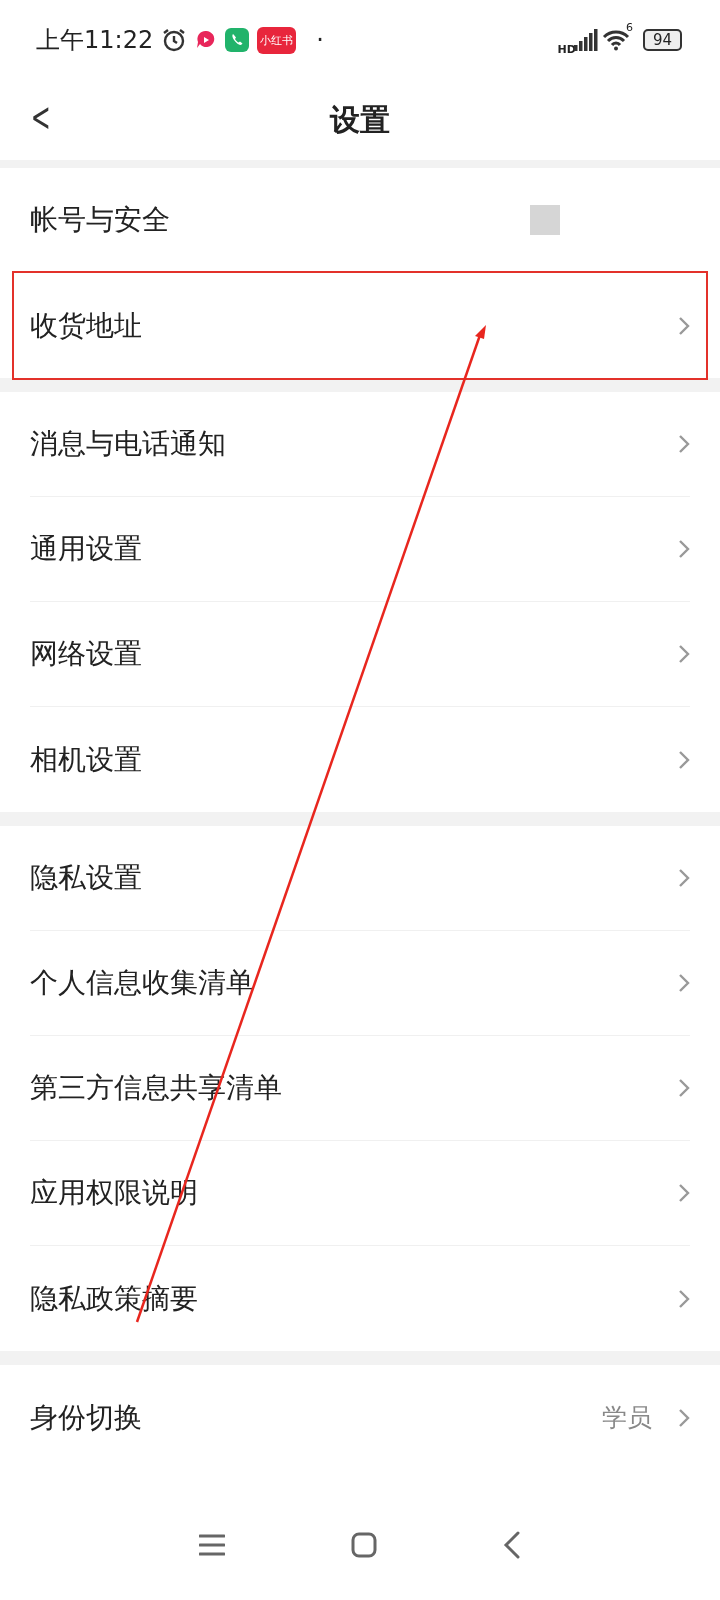 This screenshot has width=720, height=1600. What do you see at coordinates (212, 1545) in the screenshot?
I see `menu-icon` at bounding box center [212, 1545].